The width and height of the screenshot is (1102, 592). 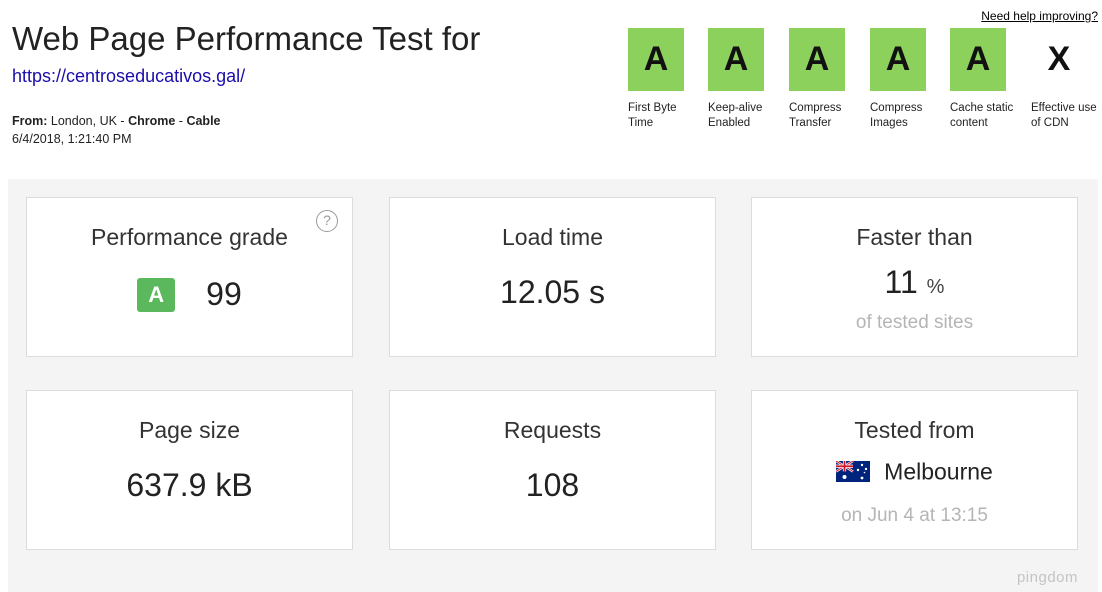 I want to click on from-label: From:, so click(x=30, y=121).